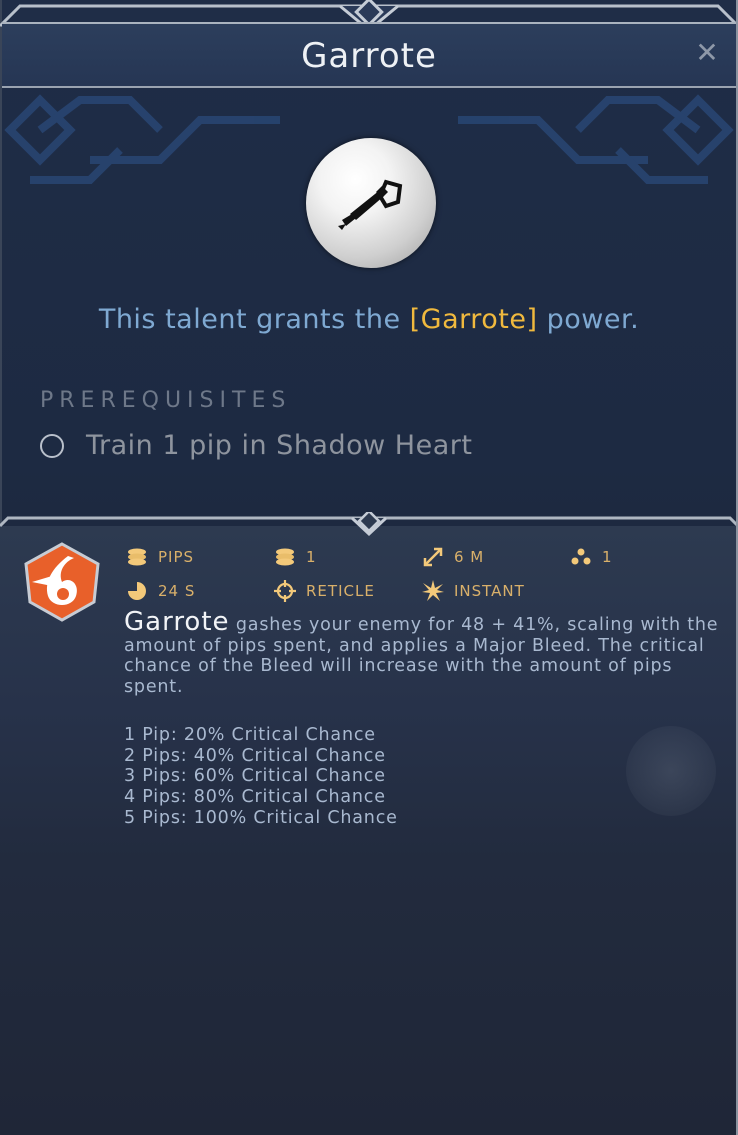  What do you see at coordinates (433, 557) in the screenshot?
I see `range-arrow-icon` at bounding box center [433, 557].